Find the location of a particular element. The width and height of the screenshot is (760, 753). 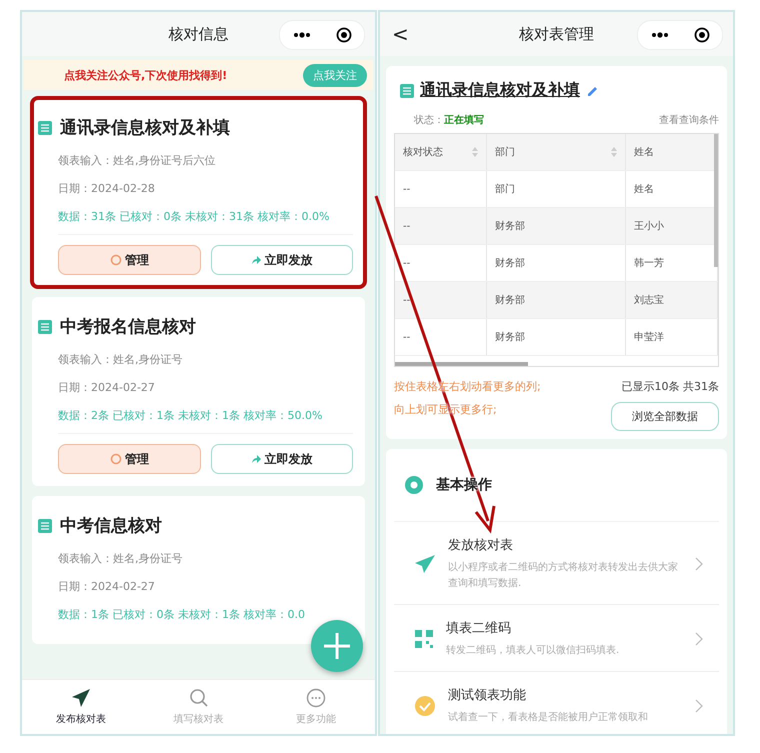

form-stats: 数据：31条 已核对：0条 未核对：31条 核对率：0.0% is located at coordinates (194, 216).